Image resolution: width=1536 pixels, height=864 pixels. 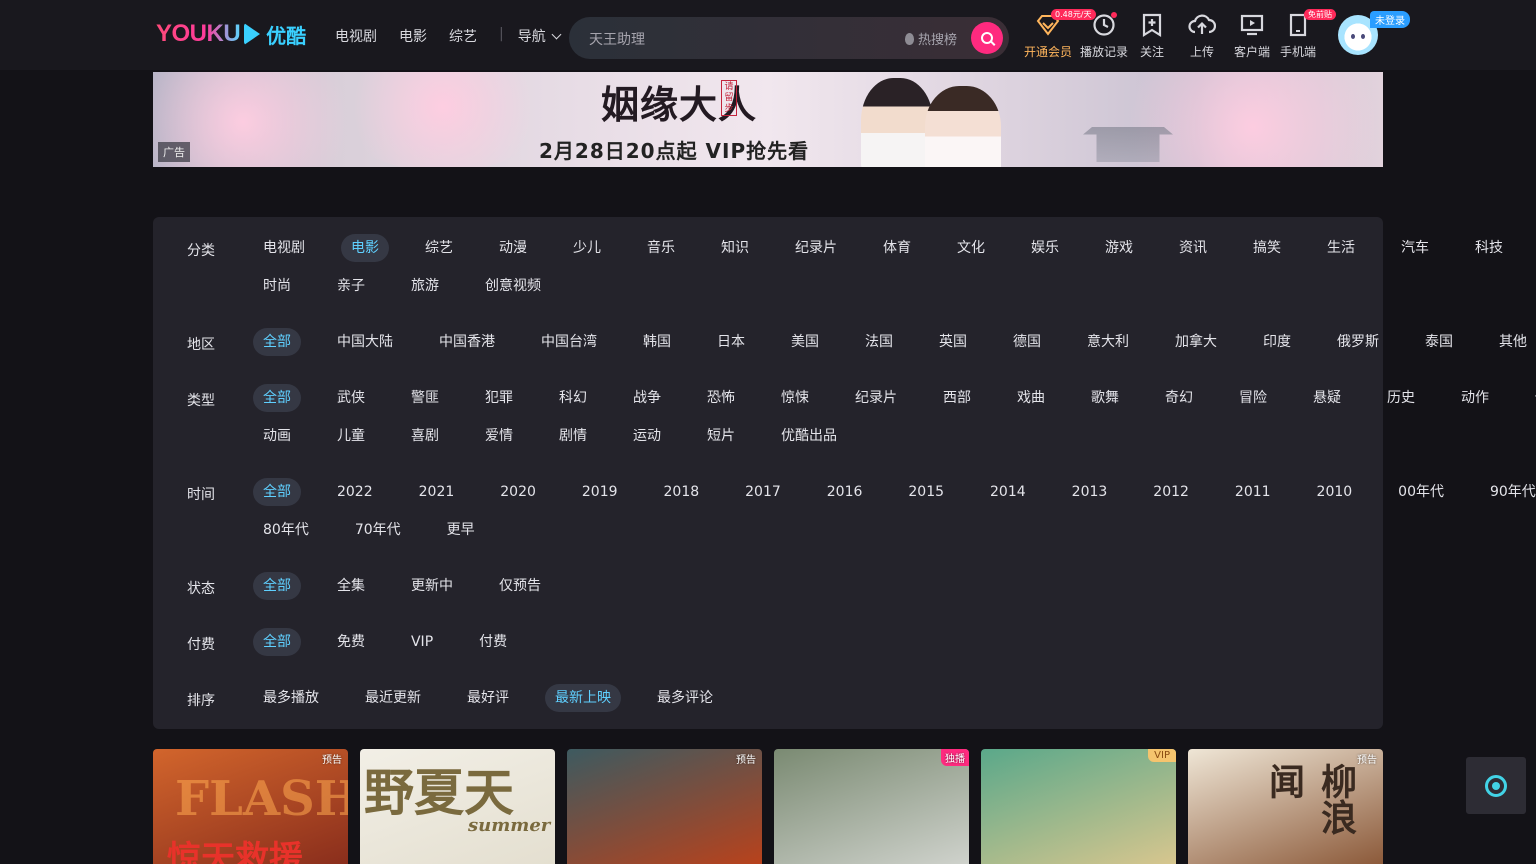 What do you see at coordinates (879, 342) in the screenshot?
I see `filter-option: 法国` at bounding box center [879, 342].